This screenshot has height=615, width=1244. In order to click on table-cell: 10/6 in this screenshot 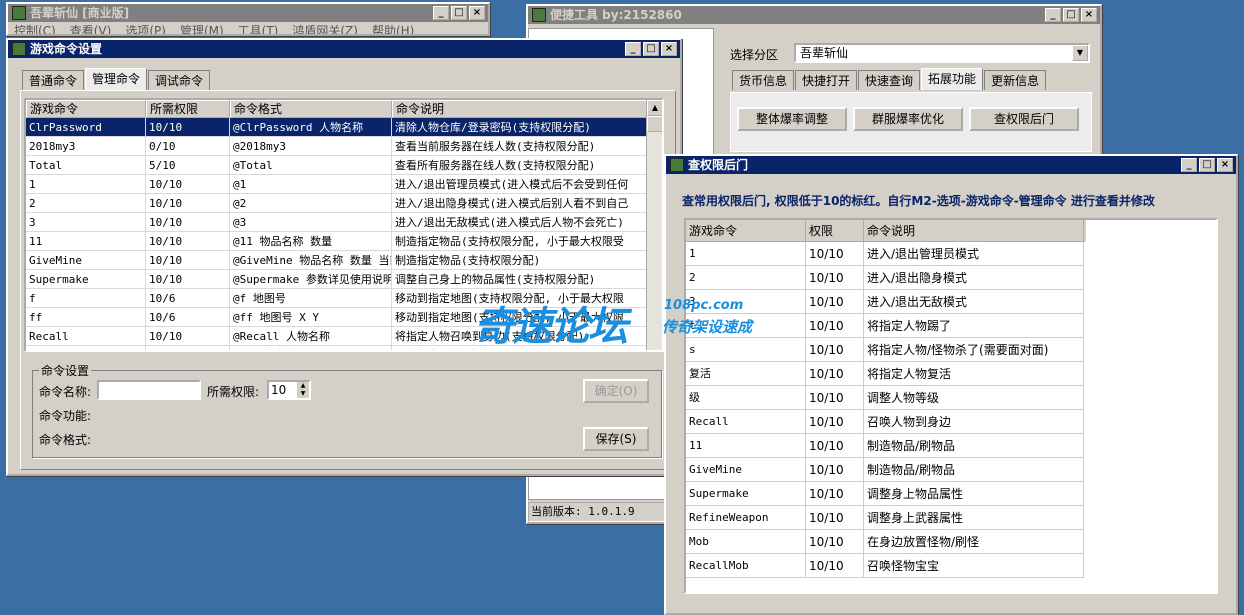, I will do `click(188, 298)`.